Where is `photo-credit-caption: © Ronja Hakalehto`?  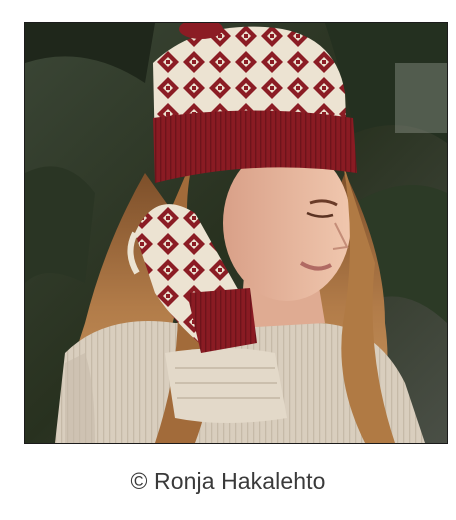 photo-credit-caption: © Ronja Hakalehto is located at coordinates (228, 481).